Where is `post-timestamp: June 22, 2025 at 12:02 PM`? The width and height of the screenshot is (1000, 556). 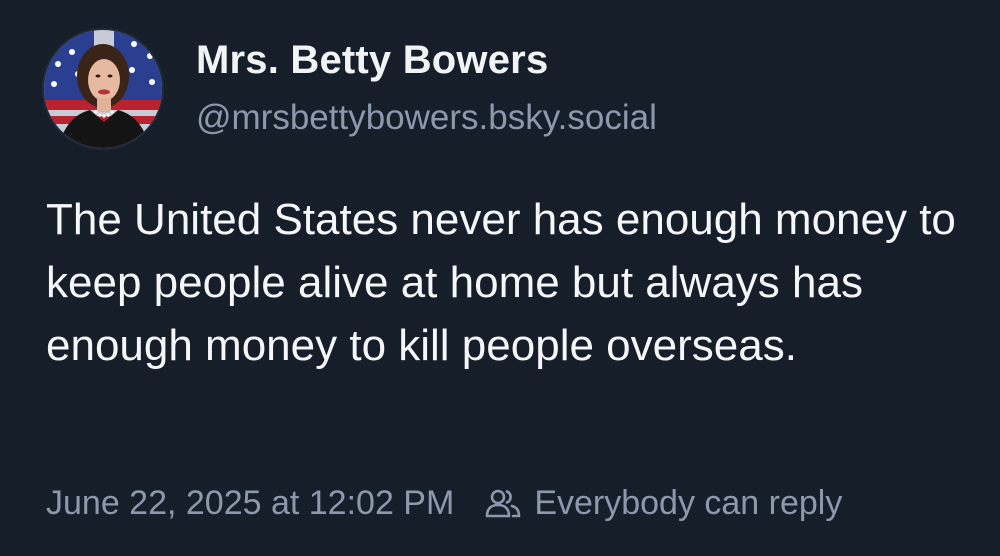 post-timestamp: June 22, 2025 at 12:02 PM is located at coordinates (250, 503).